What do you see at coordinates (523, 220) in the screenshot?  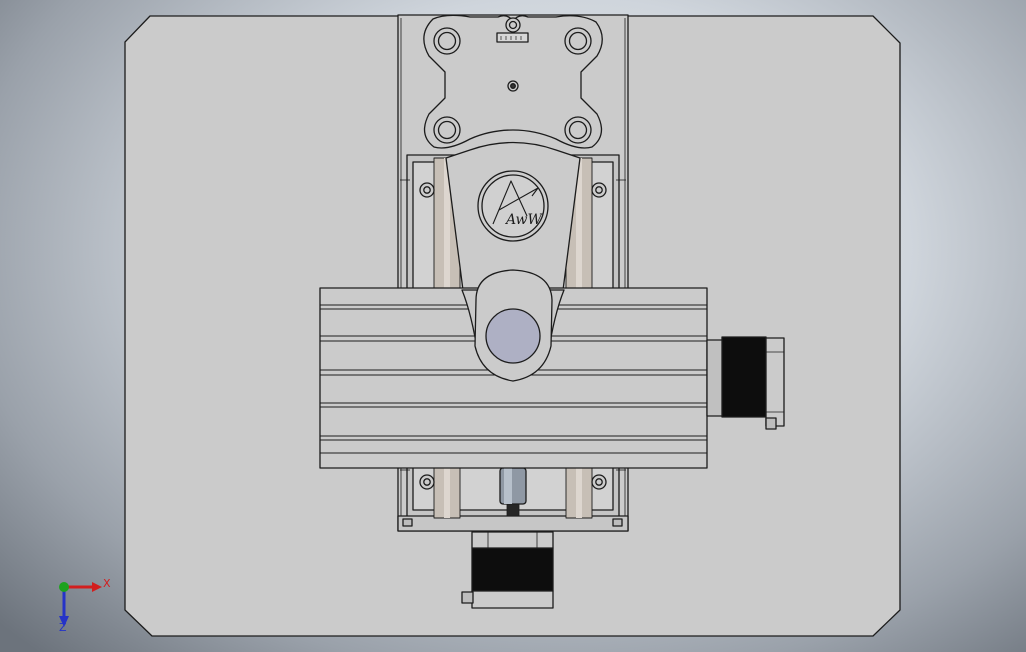 I see `logo-text: AwW` at bounding box center [523, 220].